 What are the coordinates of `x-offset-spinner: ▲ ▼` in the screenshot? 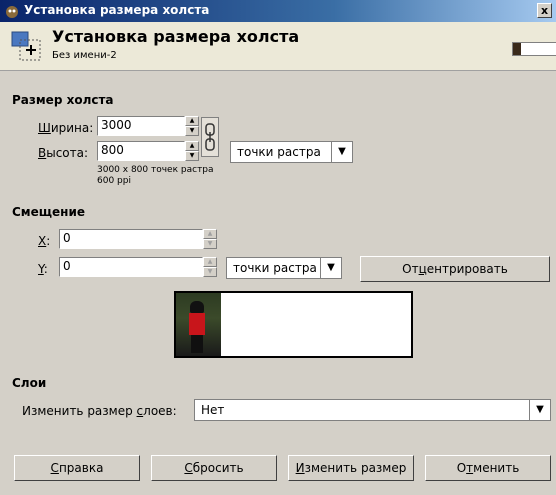 It's located at (210, 239).